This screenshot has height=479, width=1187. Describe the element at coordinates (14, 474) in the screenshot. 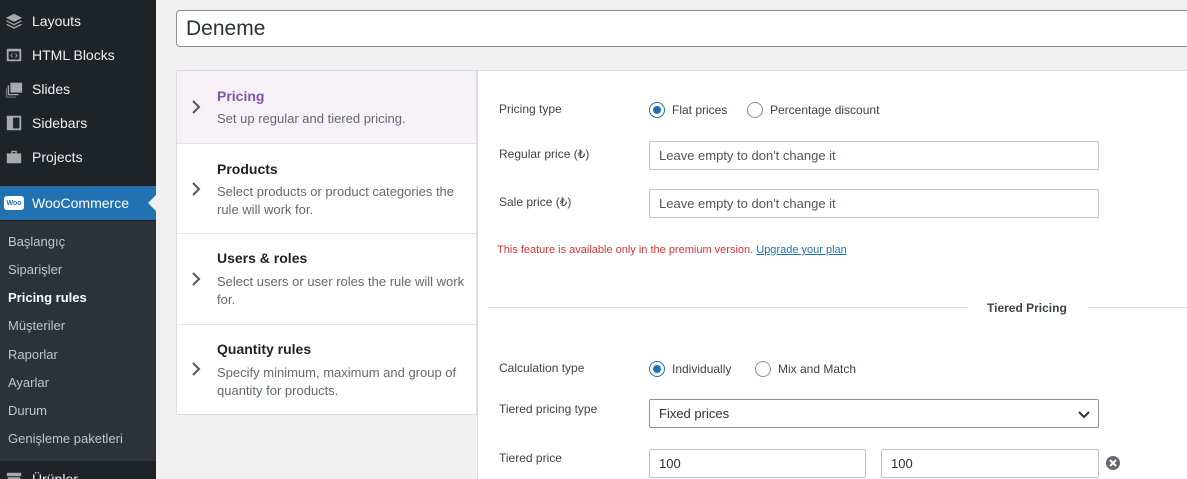

I see `archive-icon` at that location.